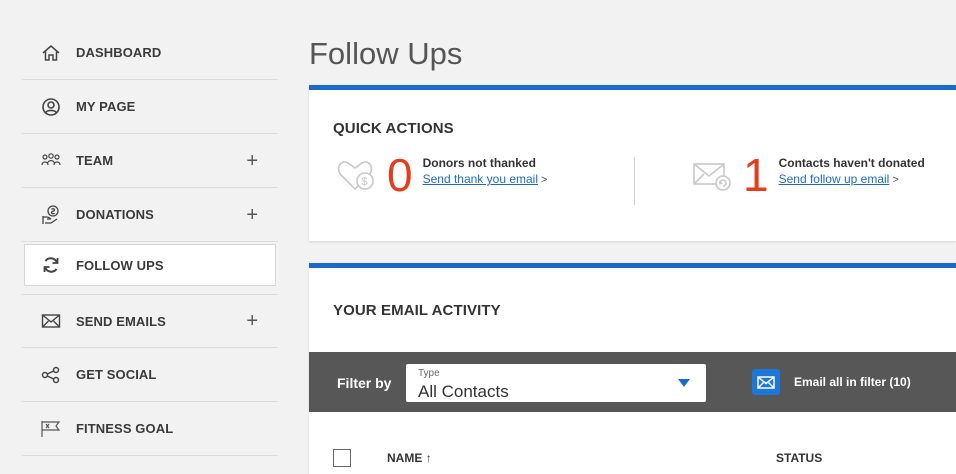 The image size is (956, 474). What do you see at coordinates (115, 214) in the screenshot?
I see `sidebar-item-label: DONATIONS` at bounding box center [115, 214].